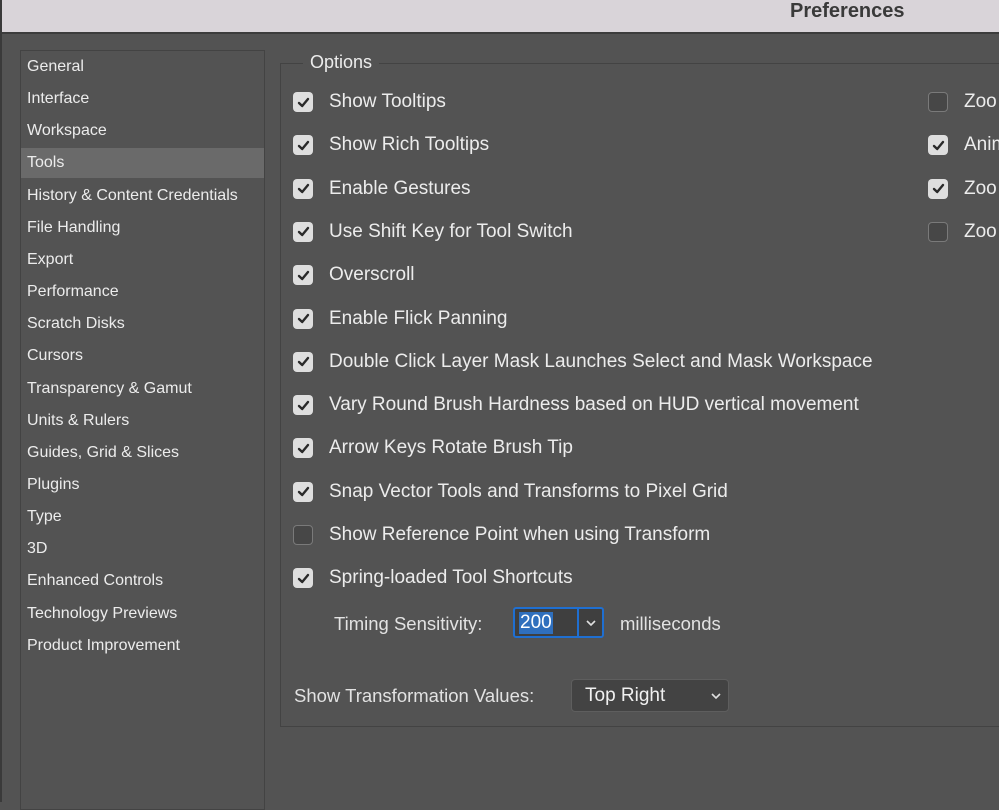 This screenshot has width=999, height=810. I want to click on sidebar-item-export: Export, so click(142, 260).